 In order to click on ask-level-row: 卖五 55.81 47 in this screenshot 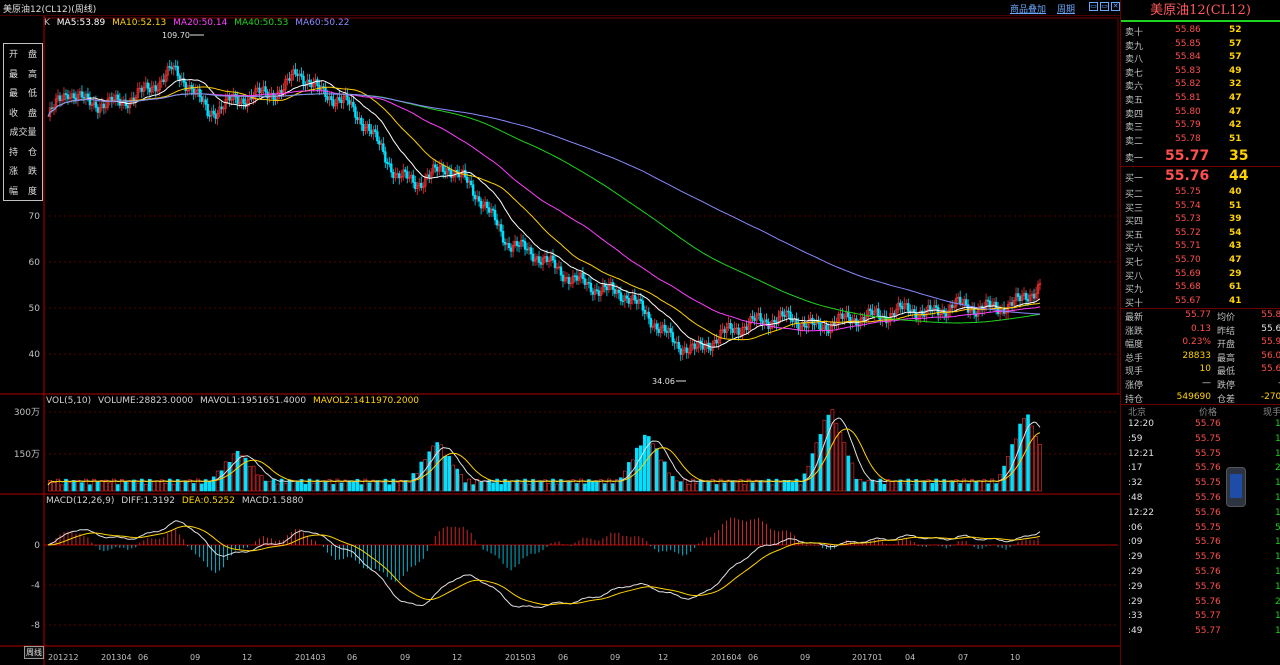, I will do `click(1202, 100)`.